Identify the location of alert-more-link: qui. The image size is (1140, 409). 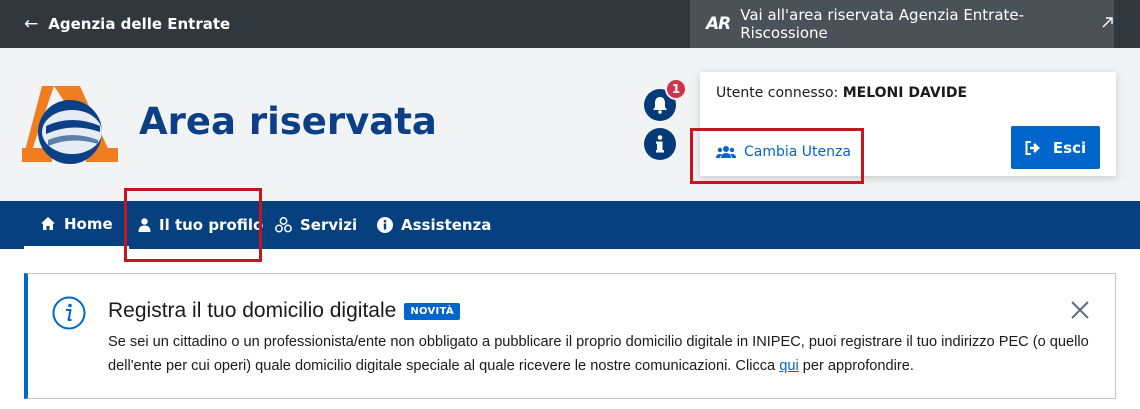
(788, 366).